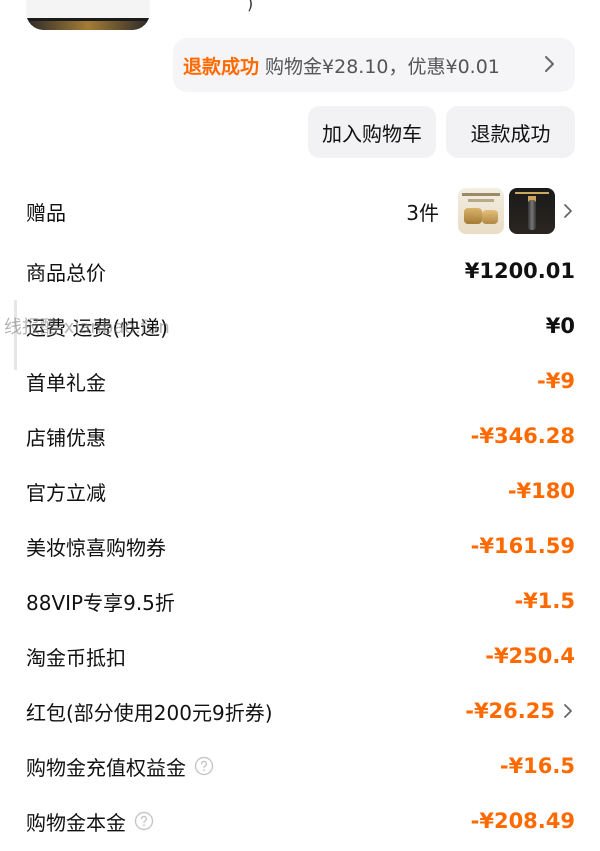  I want to click on price-row-red-packet: 红包(部分使用200元9折券) -¥26.25, so click(300, 711).